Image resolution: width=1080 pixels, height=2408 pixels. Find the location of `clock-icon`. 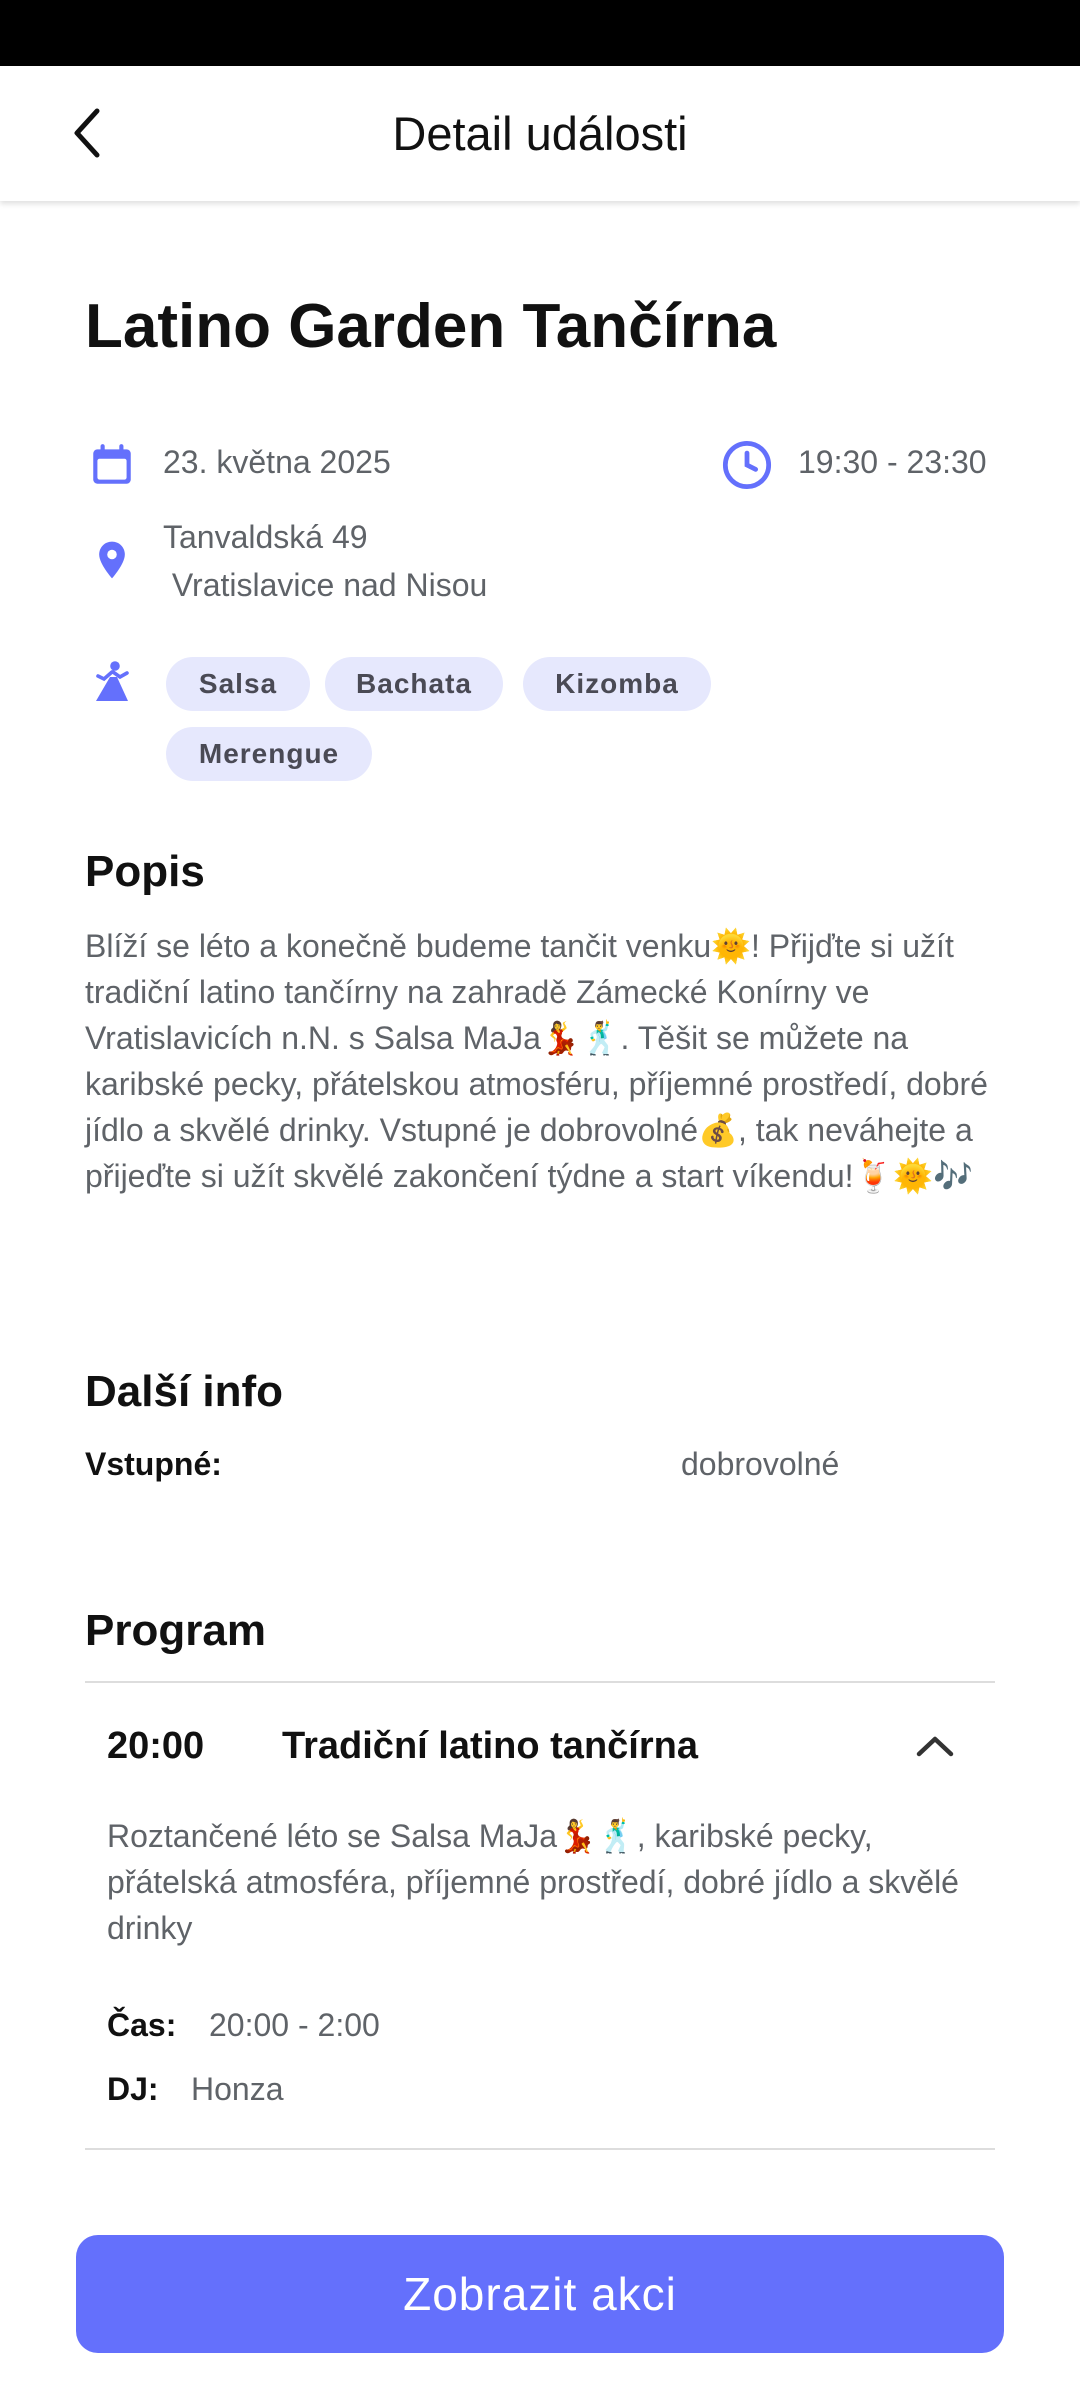

clock-icon is located at coordinates (747, 465).